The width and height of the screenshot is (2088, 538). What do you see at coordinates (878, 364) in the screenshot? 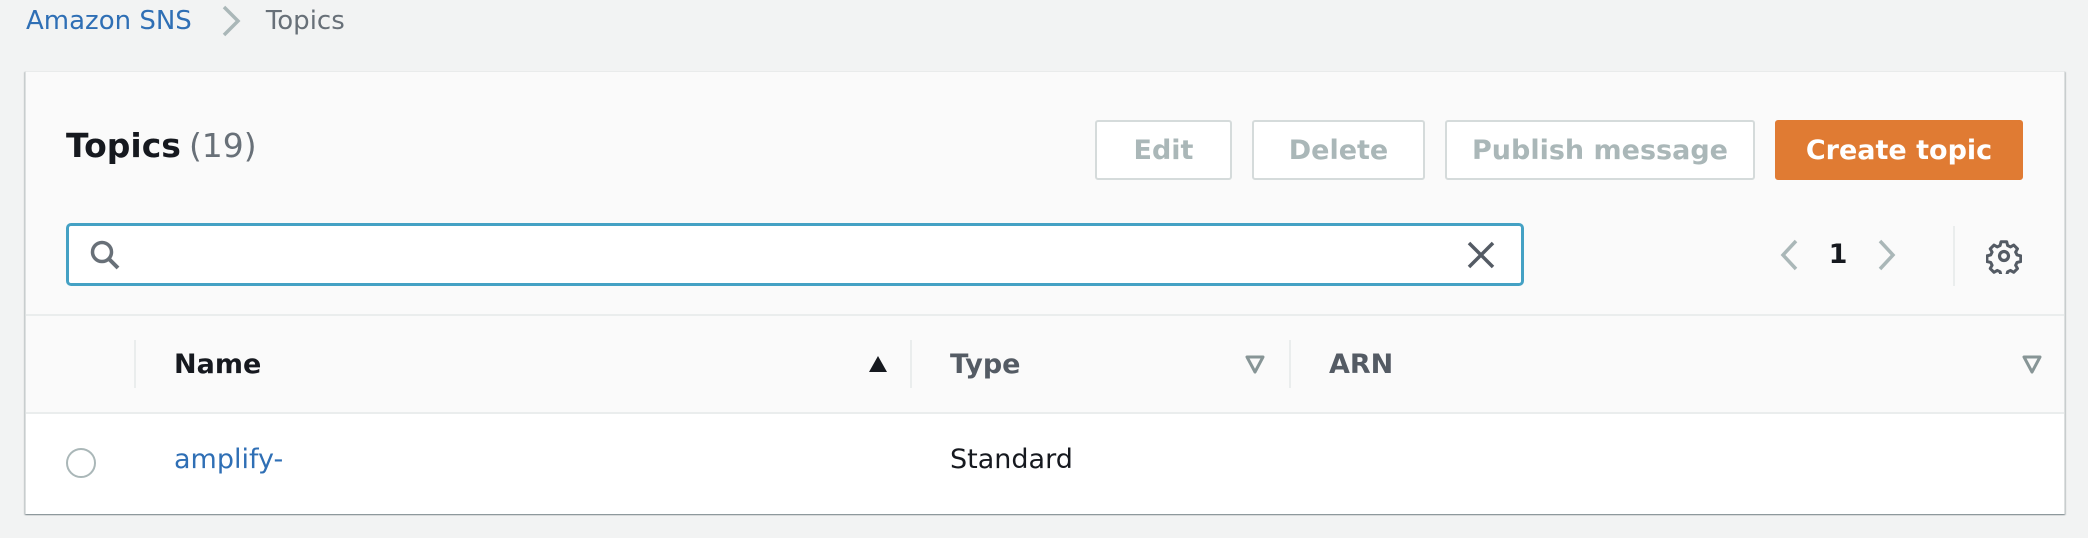
I see `caret-up-icon` at bounding box center [878, 364].